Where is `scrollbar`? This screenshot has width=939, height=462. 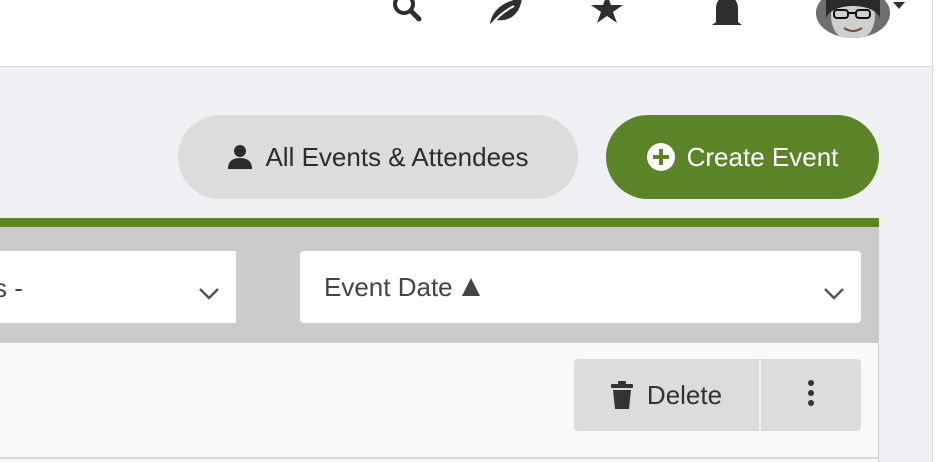 scrollbar is located at coordinates (935, 231).